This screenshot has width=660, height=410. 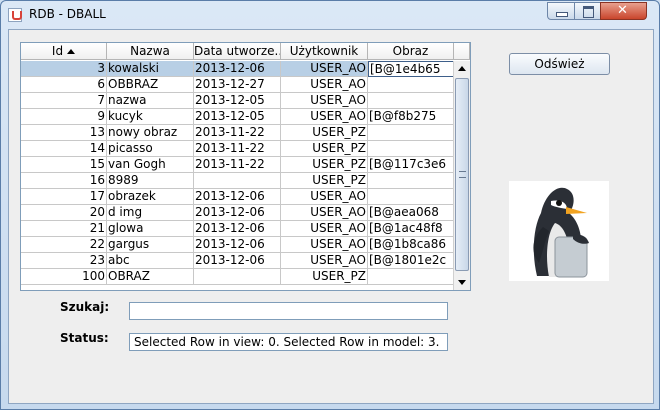 I want to click on cell-id: 15, so click(x=64, y=165).